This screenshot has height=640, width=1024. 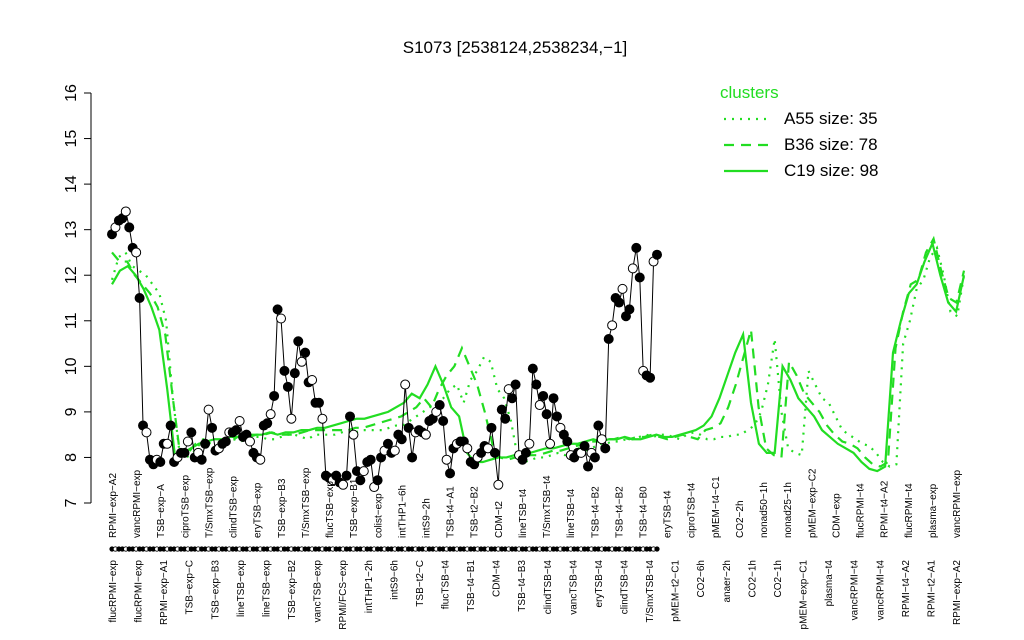 What do you see at coordinates (644, 512) in the screenshot?
I see `x-tick-label: TSB−t4−B0` at bounding box center [644, 512].